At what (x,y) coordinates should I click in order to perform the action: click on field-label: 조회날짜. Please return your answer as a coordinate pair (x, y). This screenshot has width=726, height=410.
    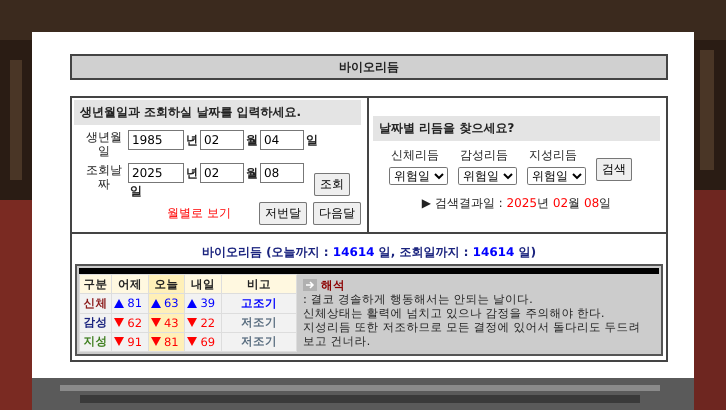
    Looking at the image, I should click on (104, 177).